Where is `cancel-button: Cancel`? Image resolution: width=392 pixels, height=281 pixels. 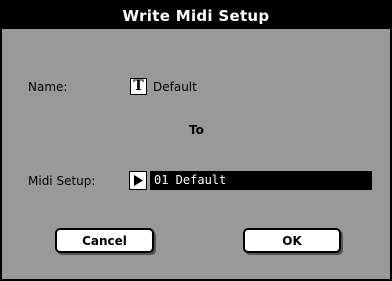 cancel-button: Cancel is located at coordinates (104, 240).